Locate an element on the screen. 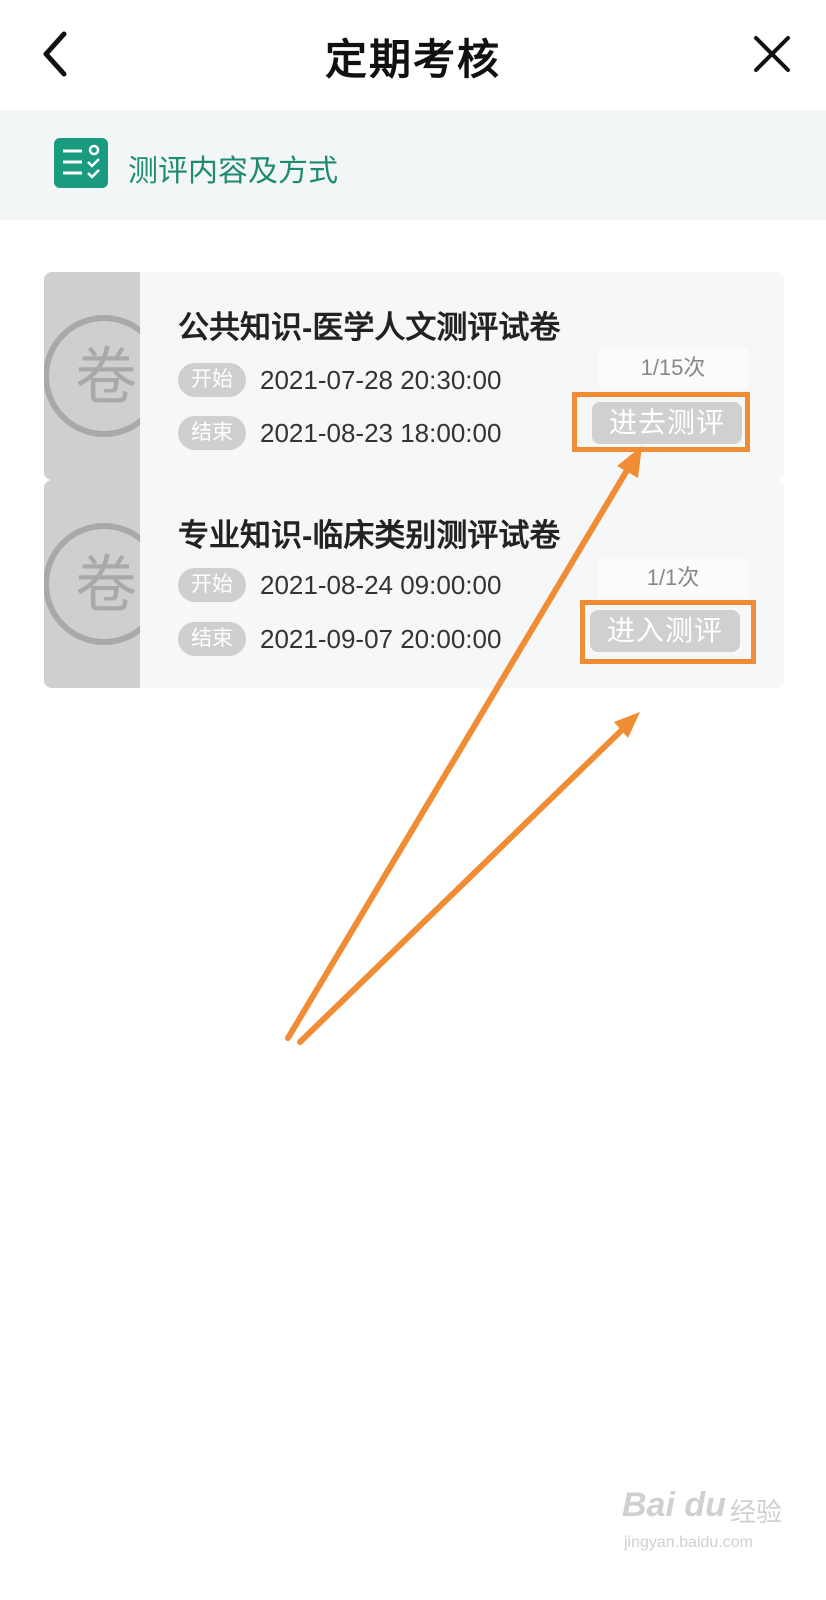  section-header is located at coordinates (413, 165).